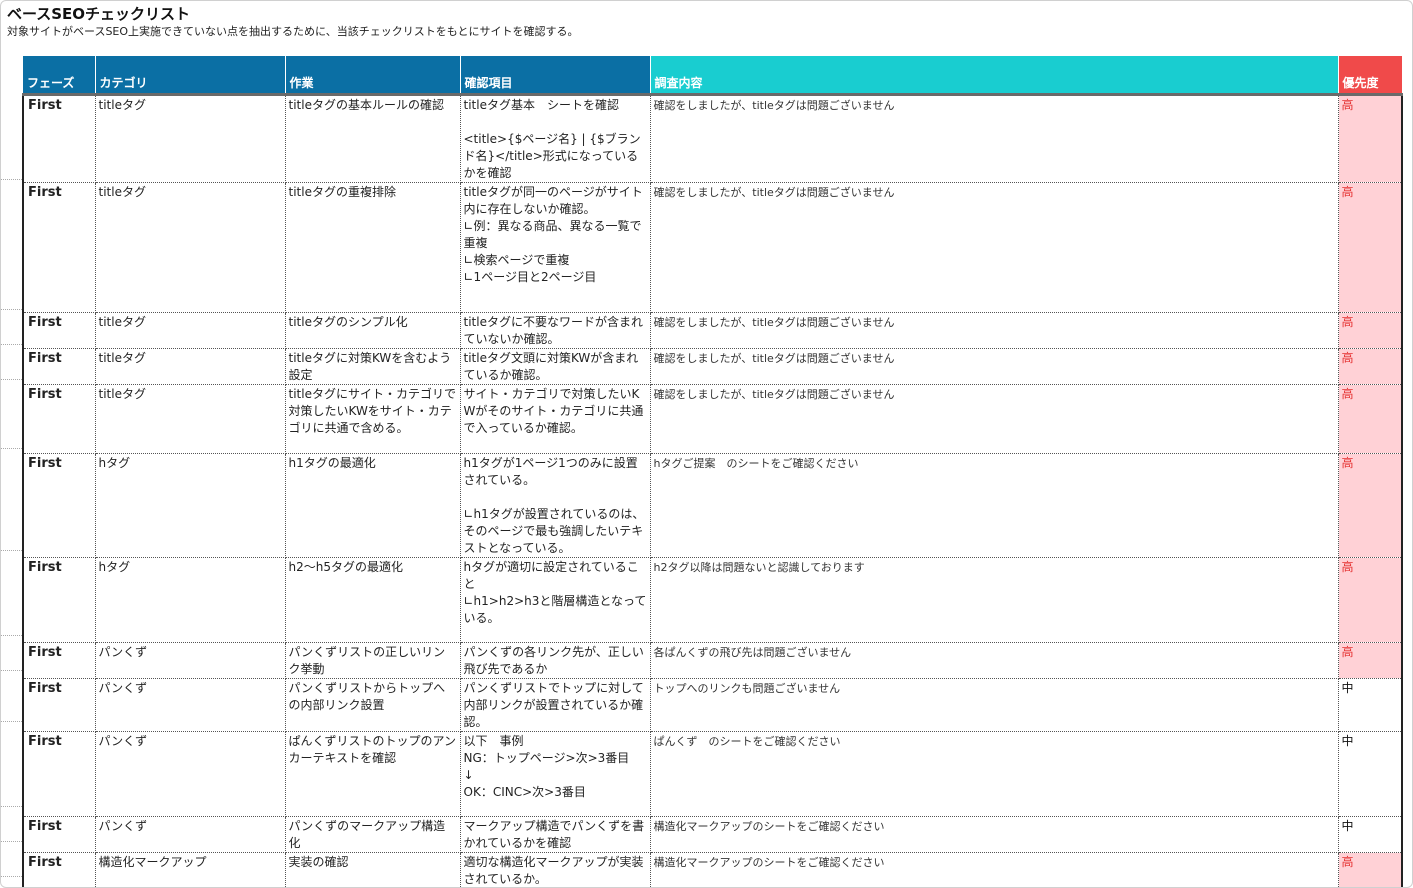 This screenshot has width=1413, height=888. What do you see at coordinates (373, 660) in the screenshot?
I see `cell-task: パンくずリストの正しいリンク挙動` at bounding box center [373, 660].